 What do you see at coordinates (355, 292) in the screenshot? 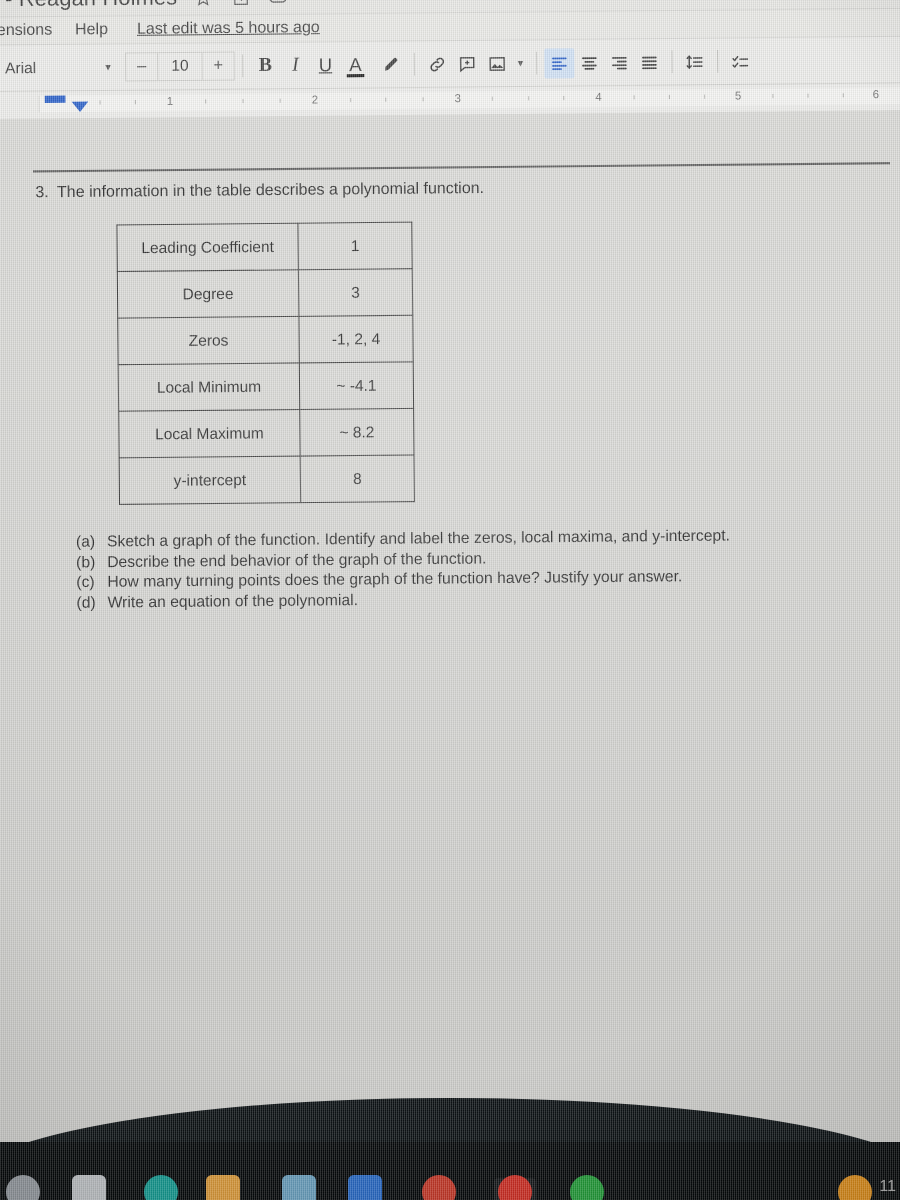
I see `table-cell-value: 3` at bounding box center [355, 292].